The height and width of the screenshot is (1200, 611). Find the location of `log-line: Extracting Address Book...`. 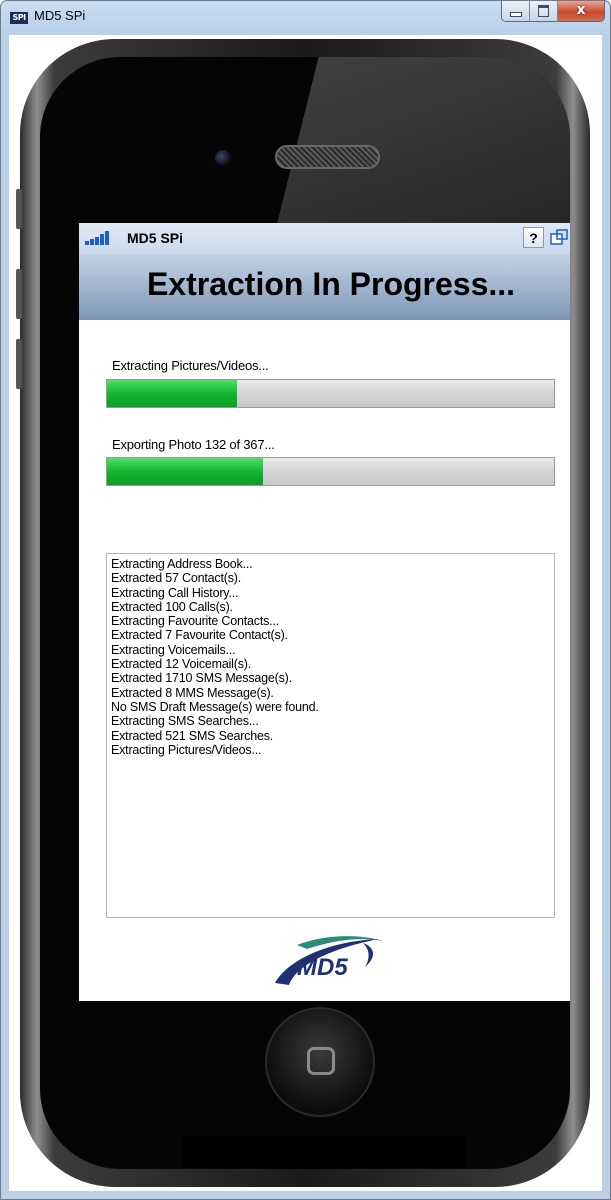

log-line: Extracting Address Book... is located at coordinates (182, 564).